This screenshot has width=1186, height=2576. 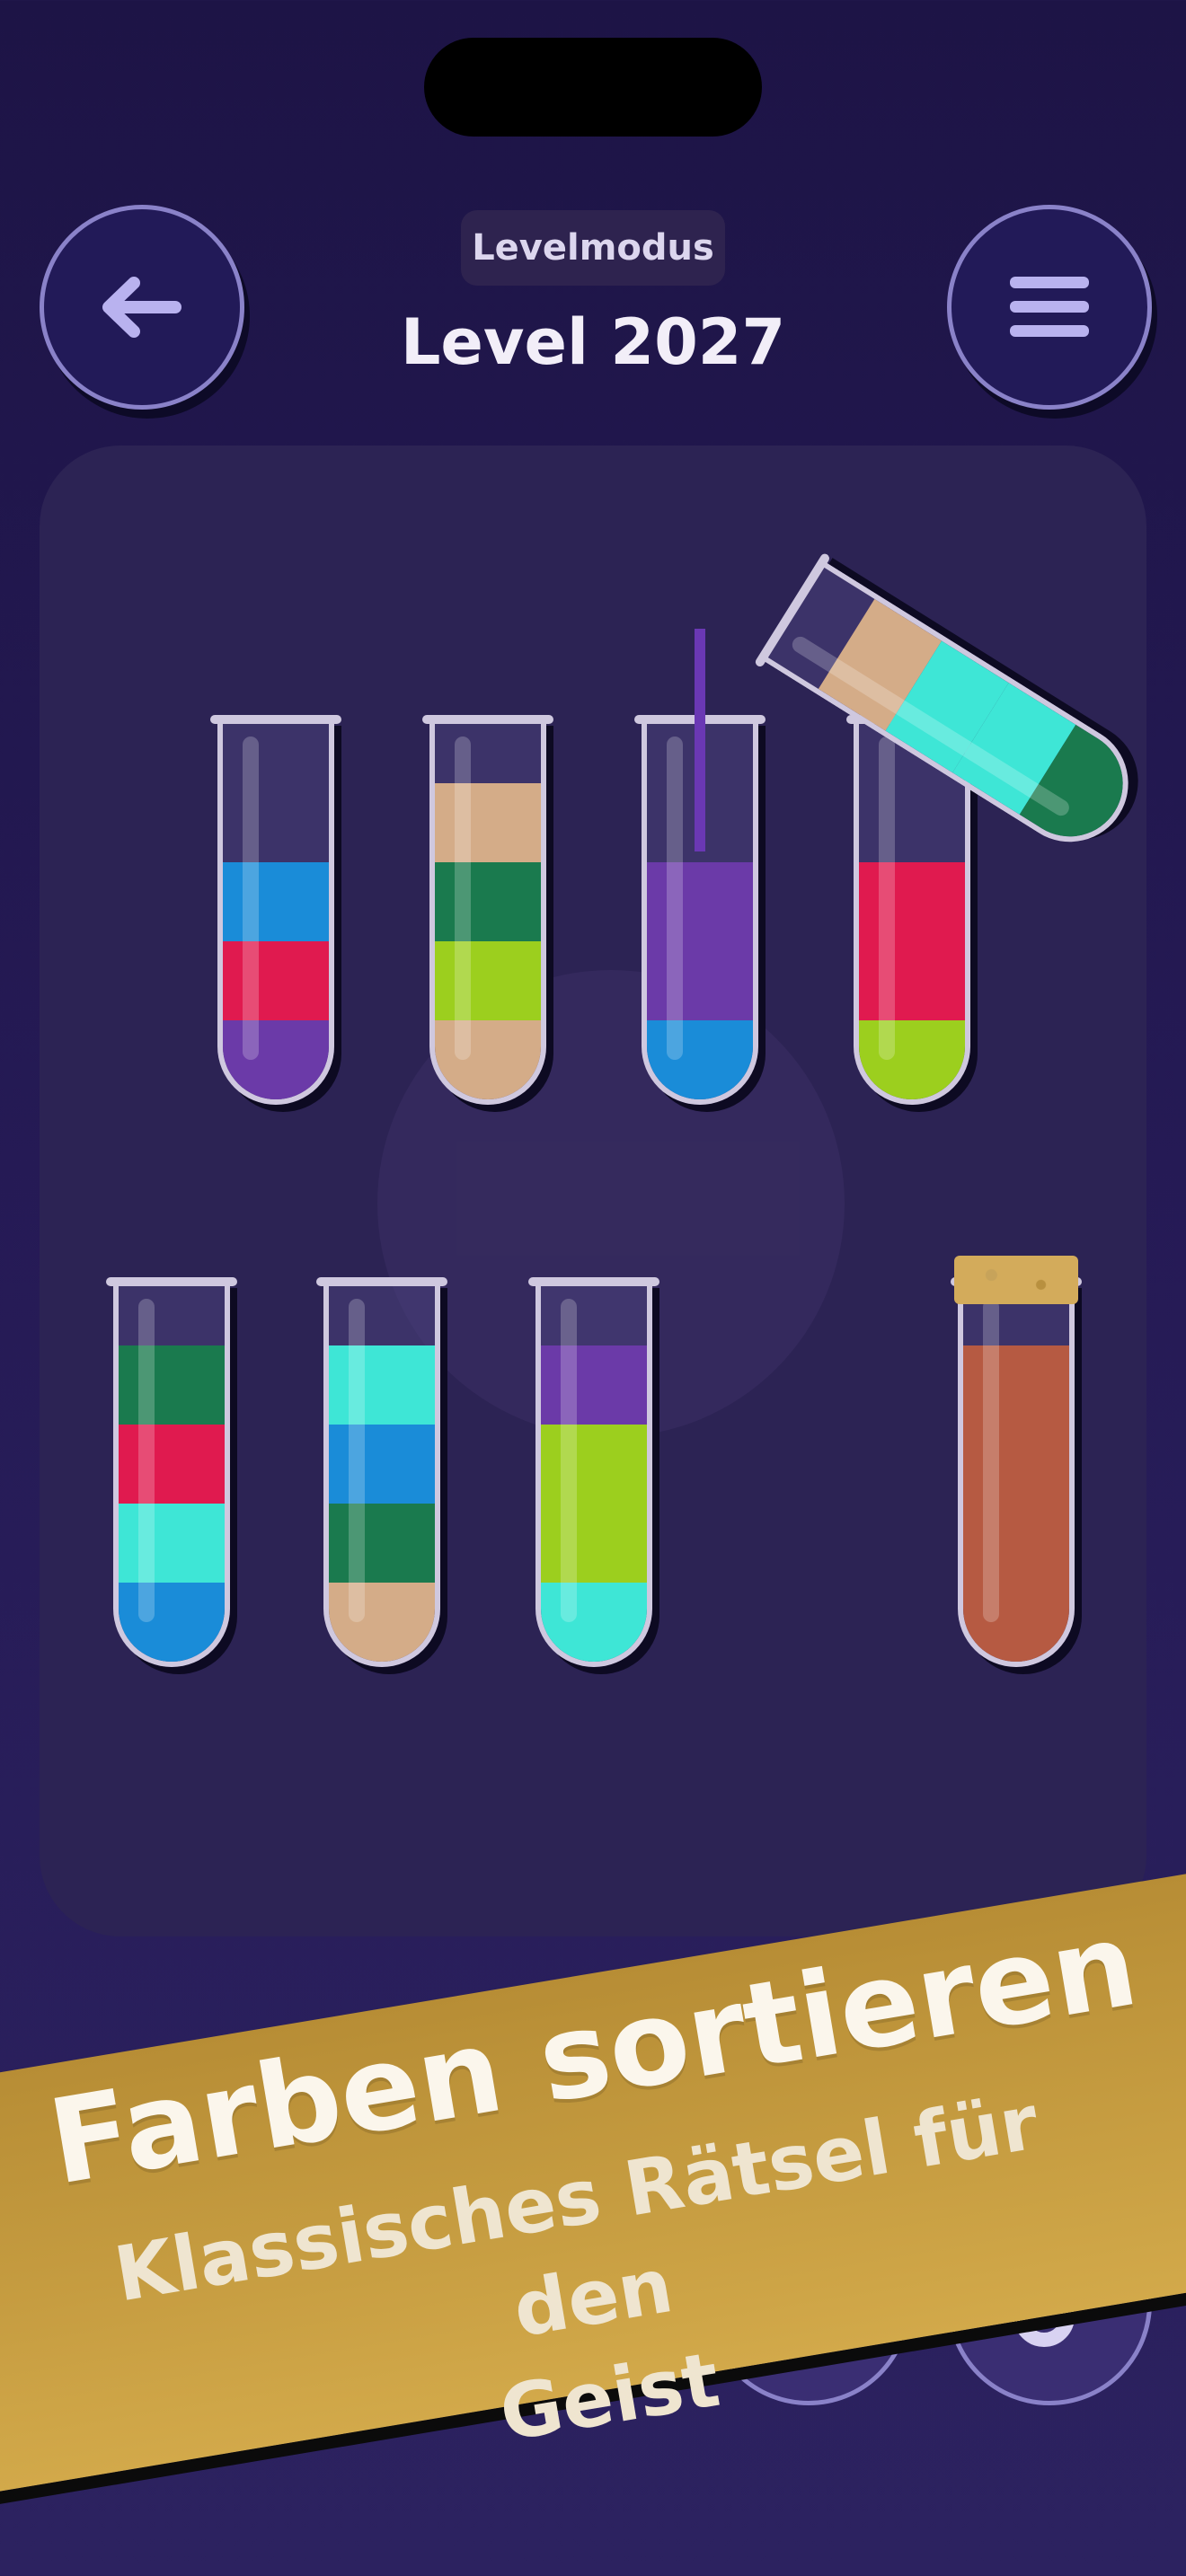 What do you see at coordinates (593, 248) in the screenshot?
I see `mode-badge: Levelmodus` at bounding box center [593, 248].